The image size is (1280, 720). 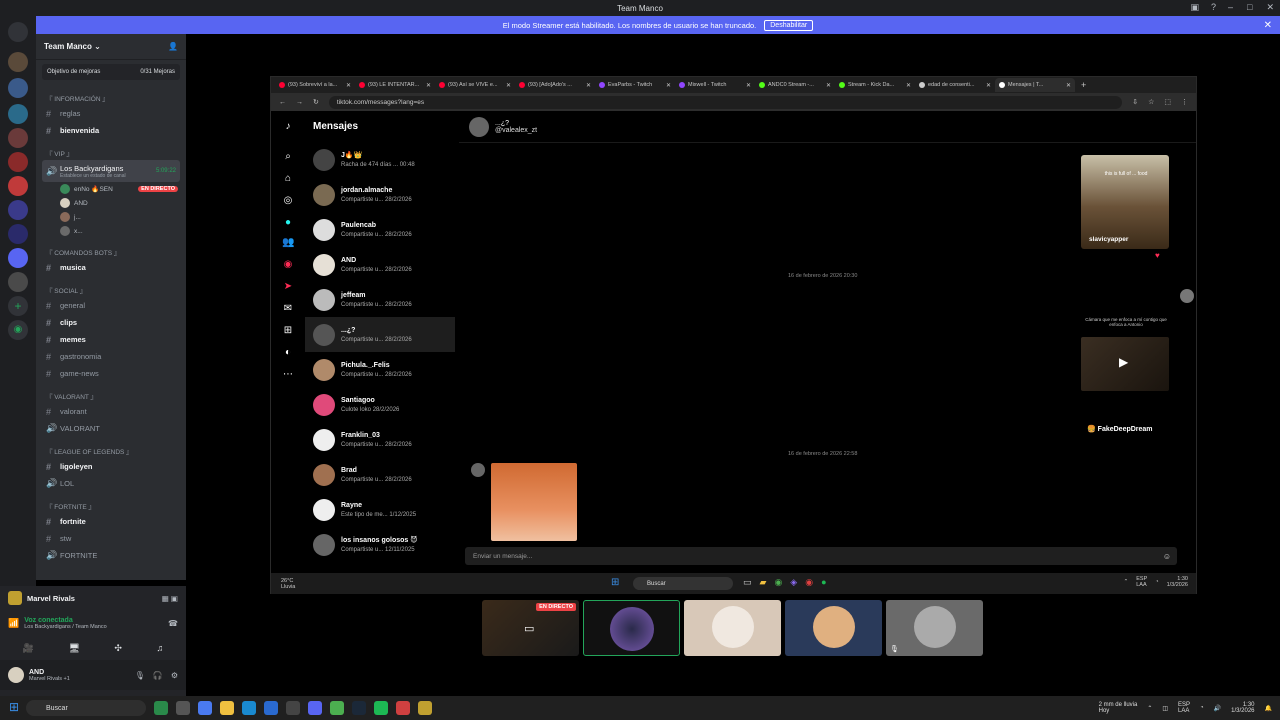 What do you see at coordinates (1167, 102) in the screenshot?
I see `extensions-icon: ⬚` at bounding box center [1167, 102].